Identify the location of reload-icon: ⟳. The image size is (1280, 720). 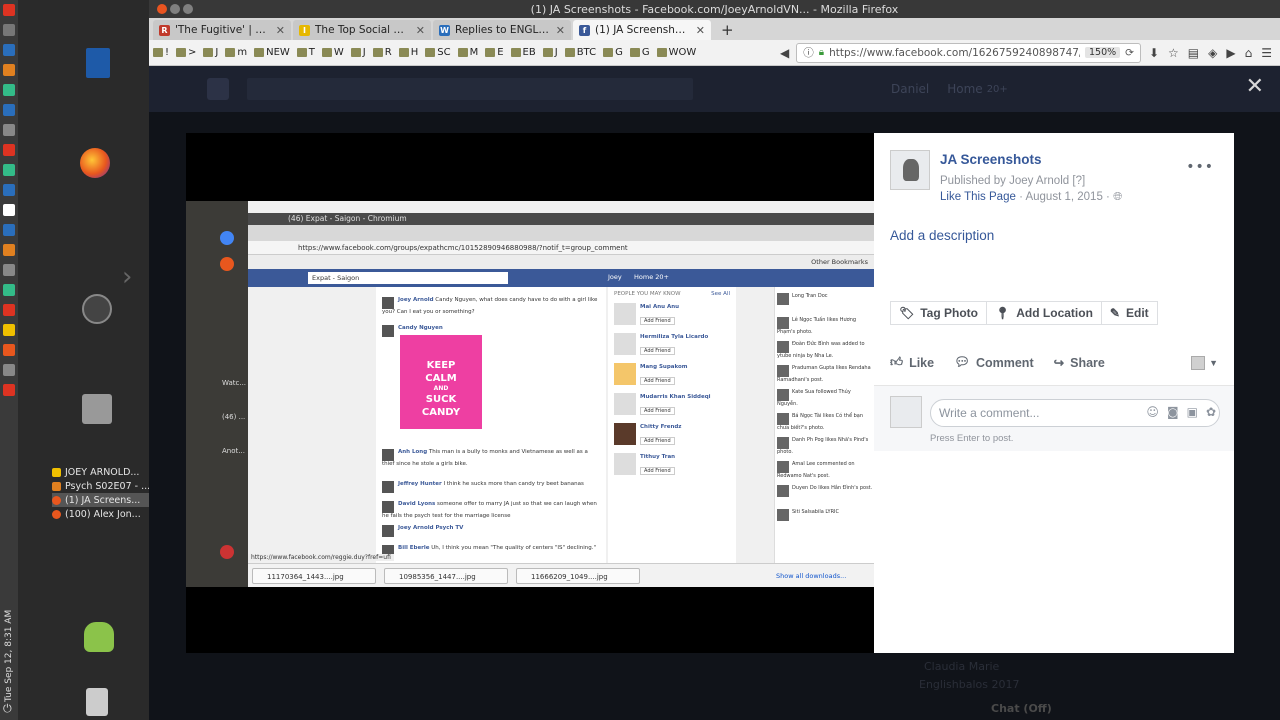
(1129, 53).